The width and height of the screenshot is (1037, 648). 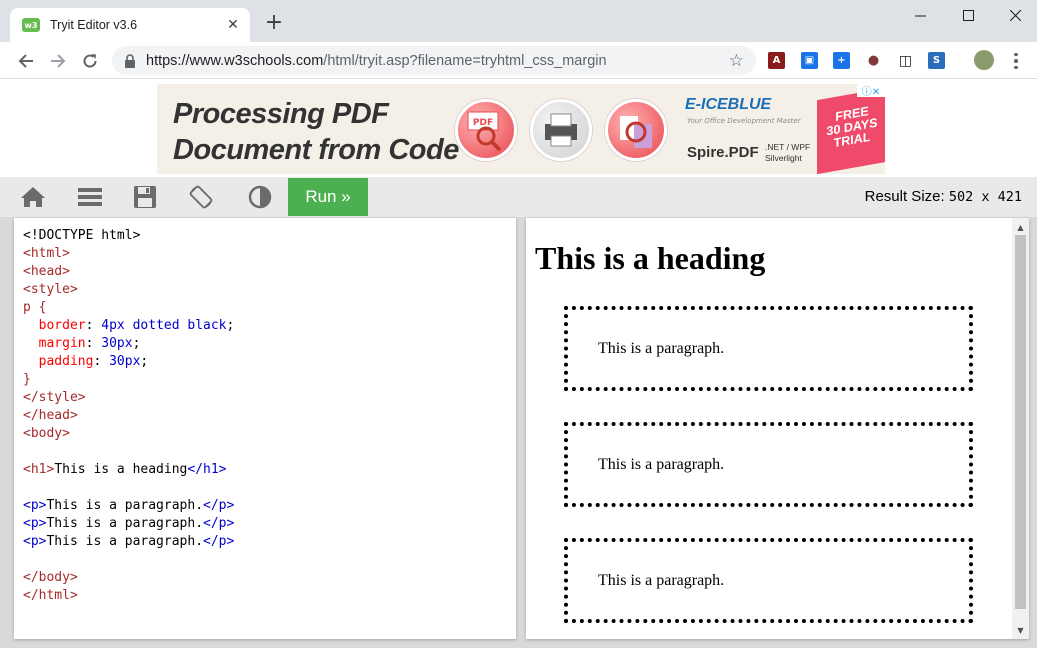 What do you see at coordinates (46, 271) in the screenshot?
I see `code-head-open: <head>` at bounding box center [46, 271].